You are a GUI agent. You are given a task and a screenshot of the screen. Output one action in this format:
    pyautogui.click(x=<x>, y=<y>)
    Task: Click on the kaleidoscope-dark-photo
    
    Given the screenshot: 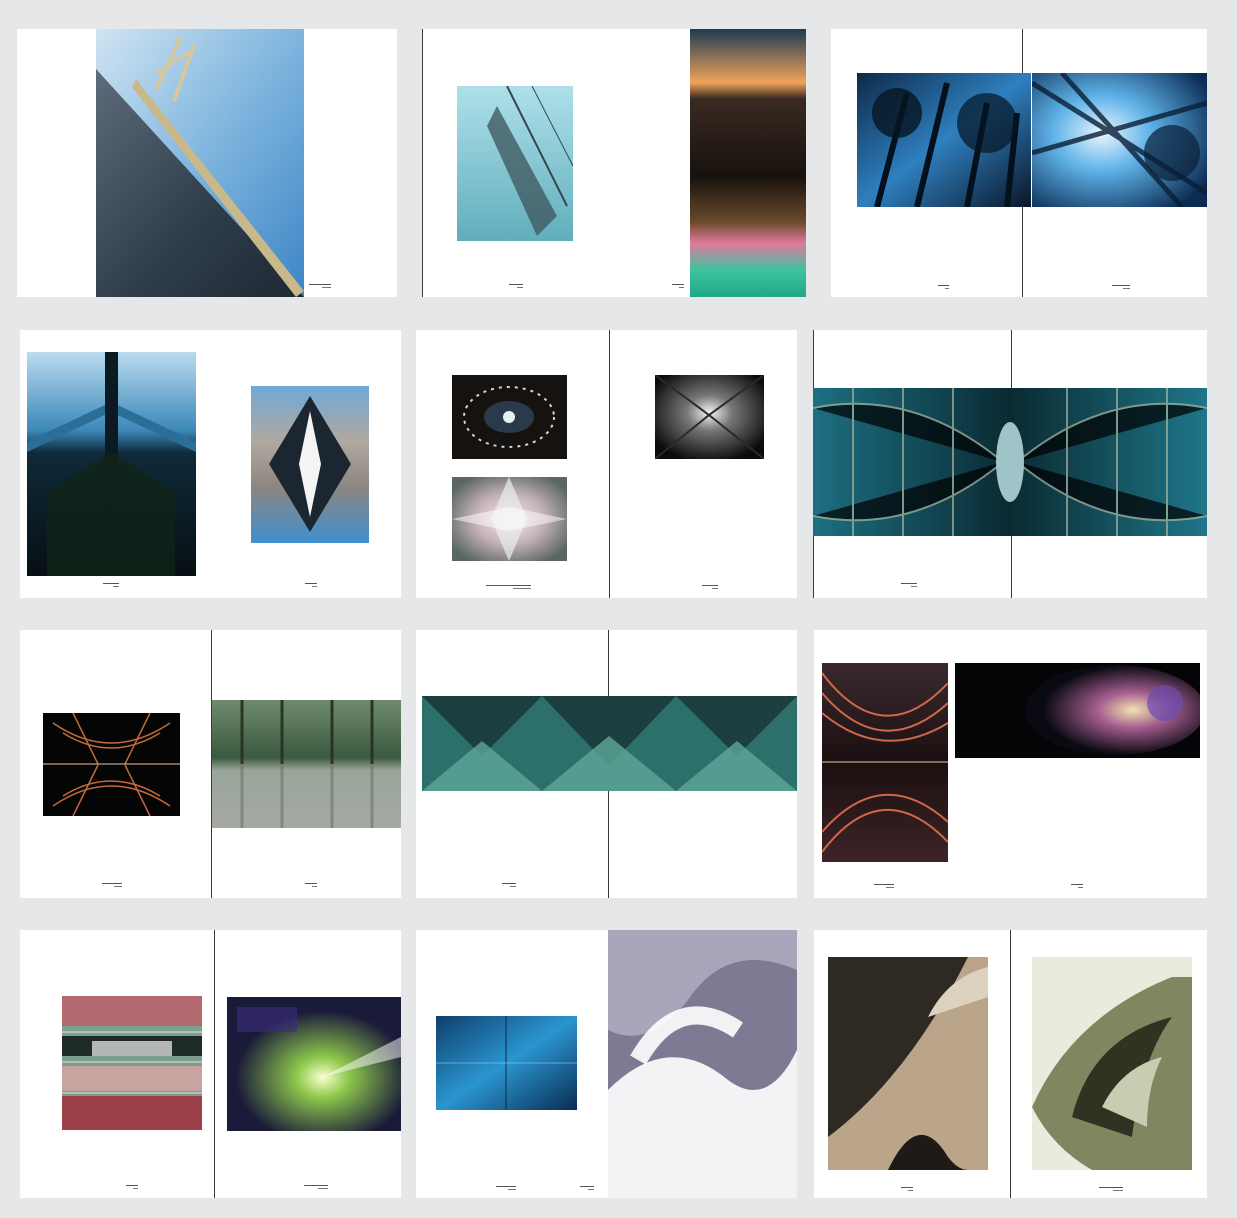 What is the action you would take?
    pyautogui.click(x=709, y=417)
    